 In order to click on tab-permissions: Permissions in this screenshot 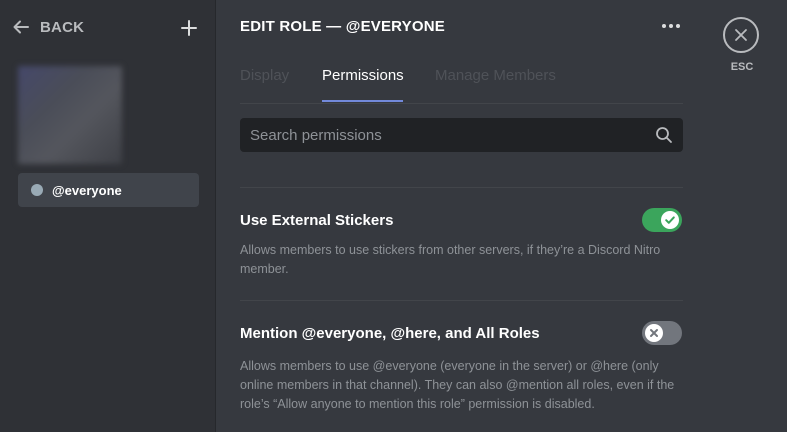, I will do `click(363, 75)`.